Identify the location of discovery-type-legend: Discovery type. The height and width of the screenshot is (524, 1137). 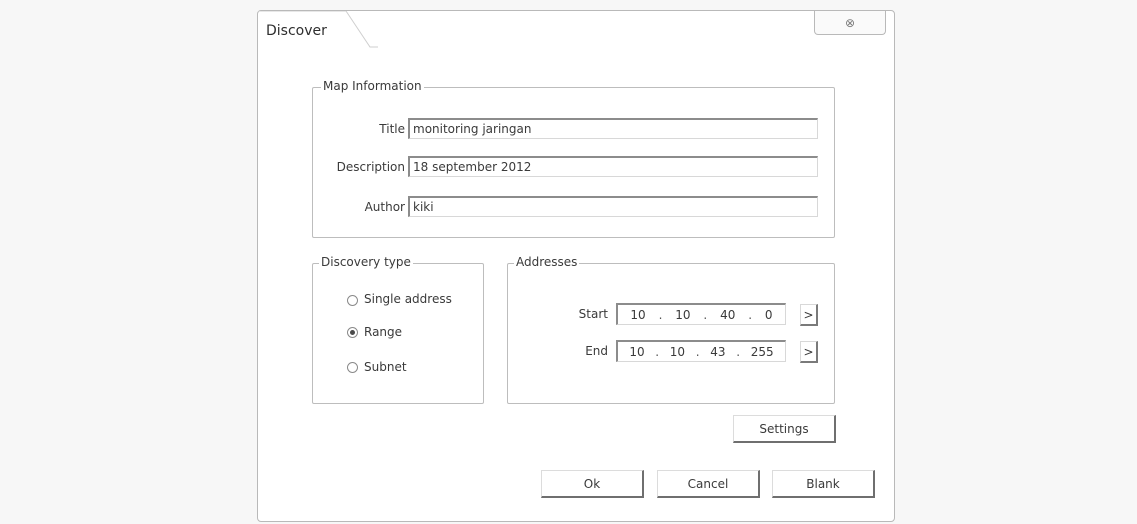
(366, 262).